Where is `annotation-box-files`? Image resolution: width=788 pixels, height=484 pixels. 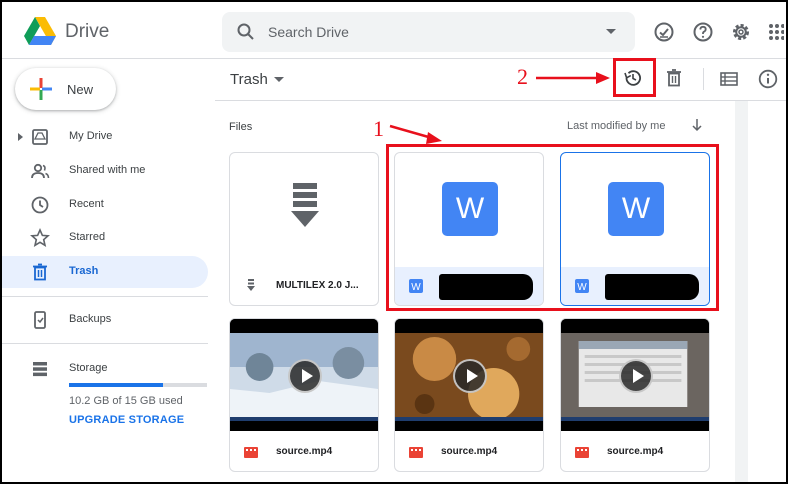 annotation-box-files is located at coordinates (552, 227).